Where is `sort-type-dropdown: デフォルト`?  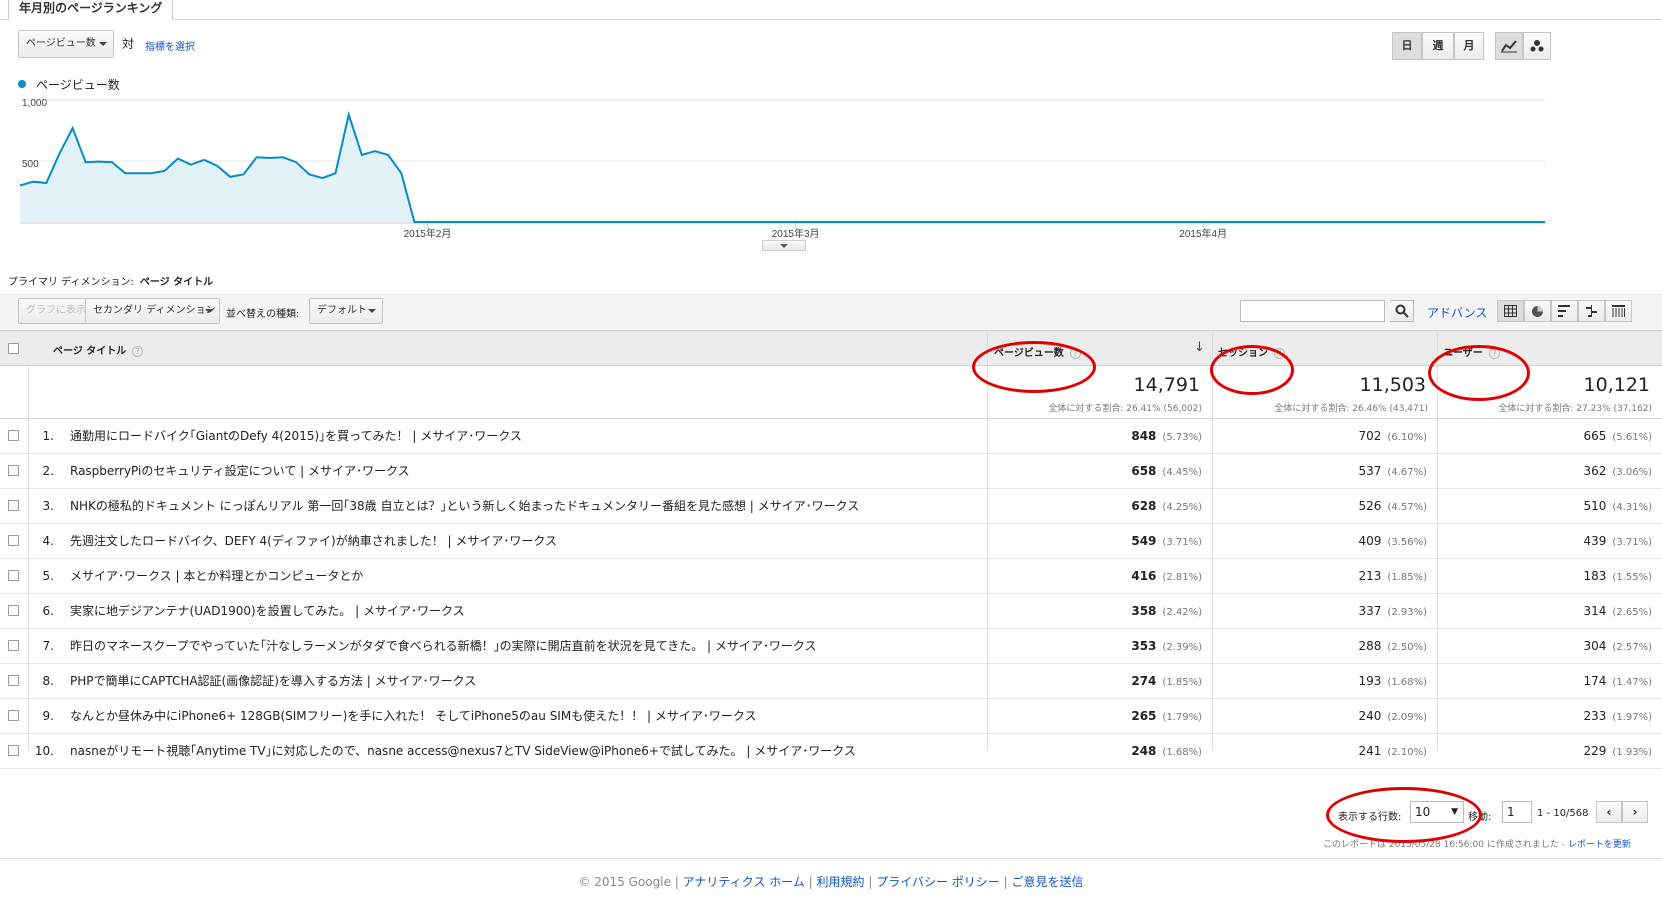
sort-type-dropdown: デフォルト is located at coordinates (346, 311).